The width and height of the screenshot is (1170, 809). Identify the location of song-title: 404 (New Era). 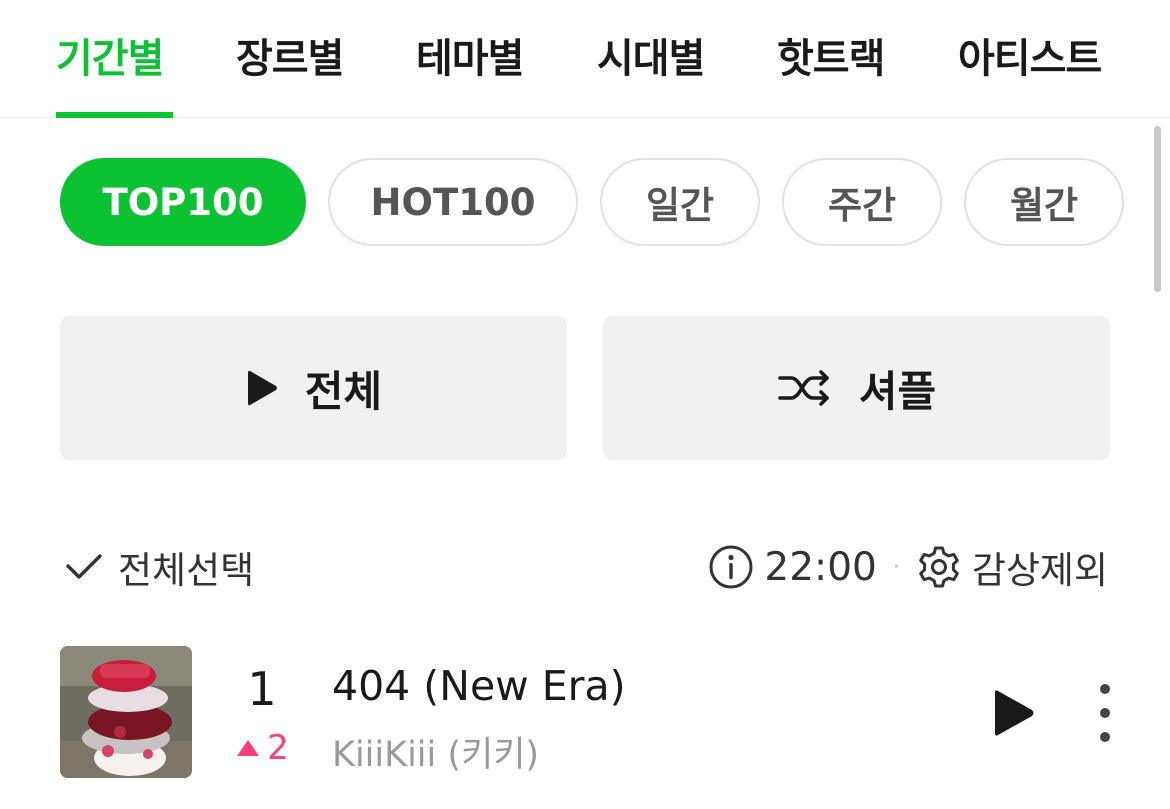
(479, 686).